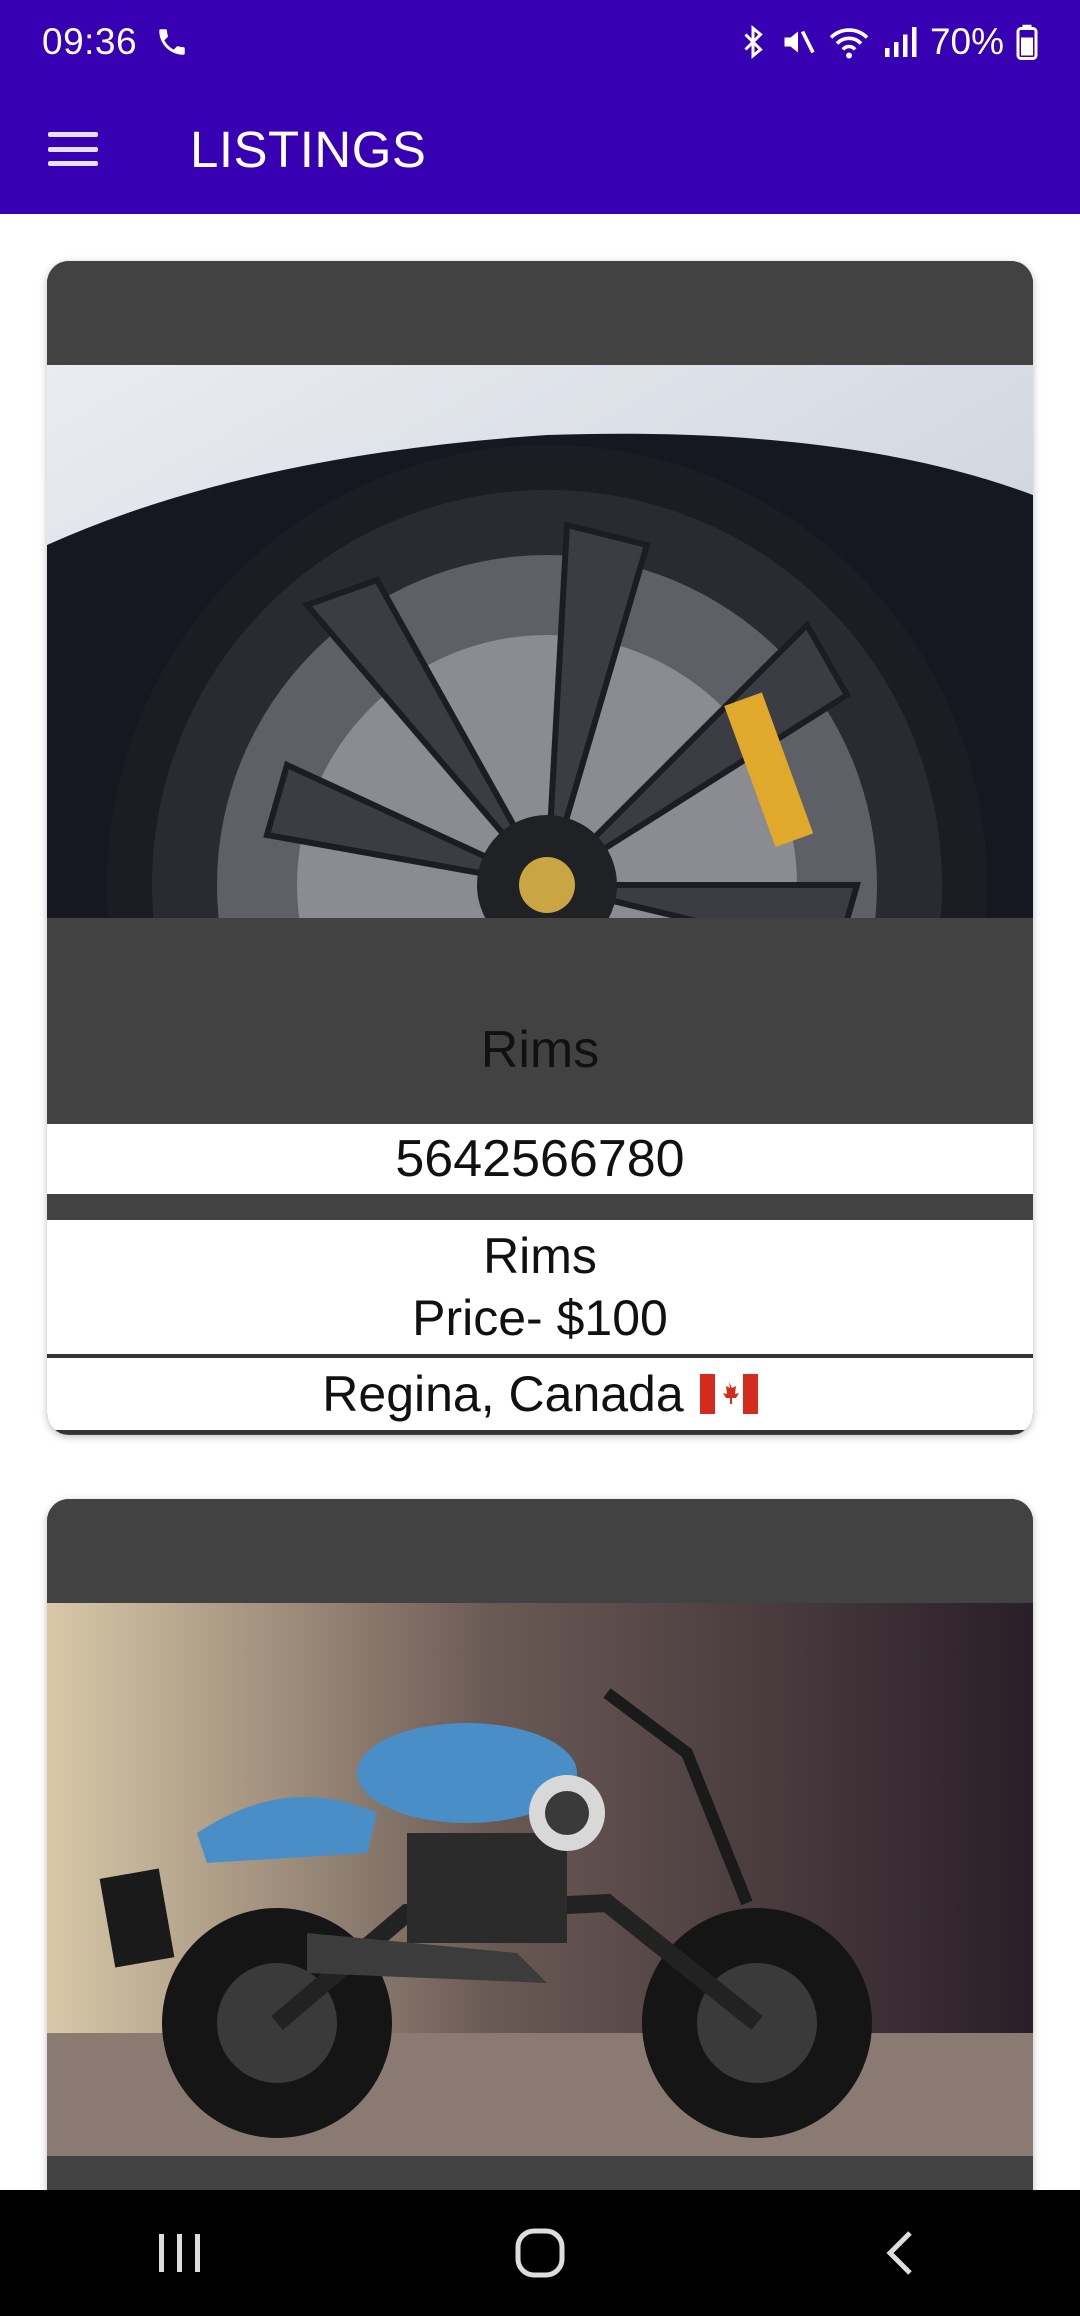  I want to click on listing-phone: 5642566780, so click(540, 1159).